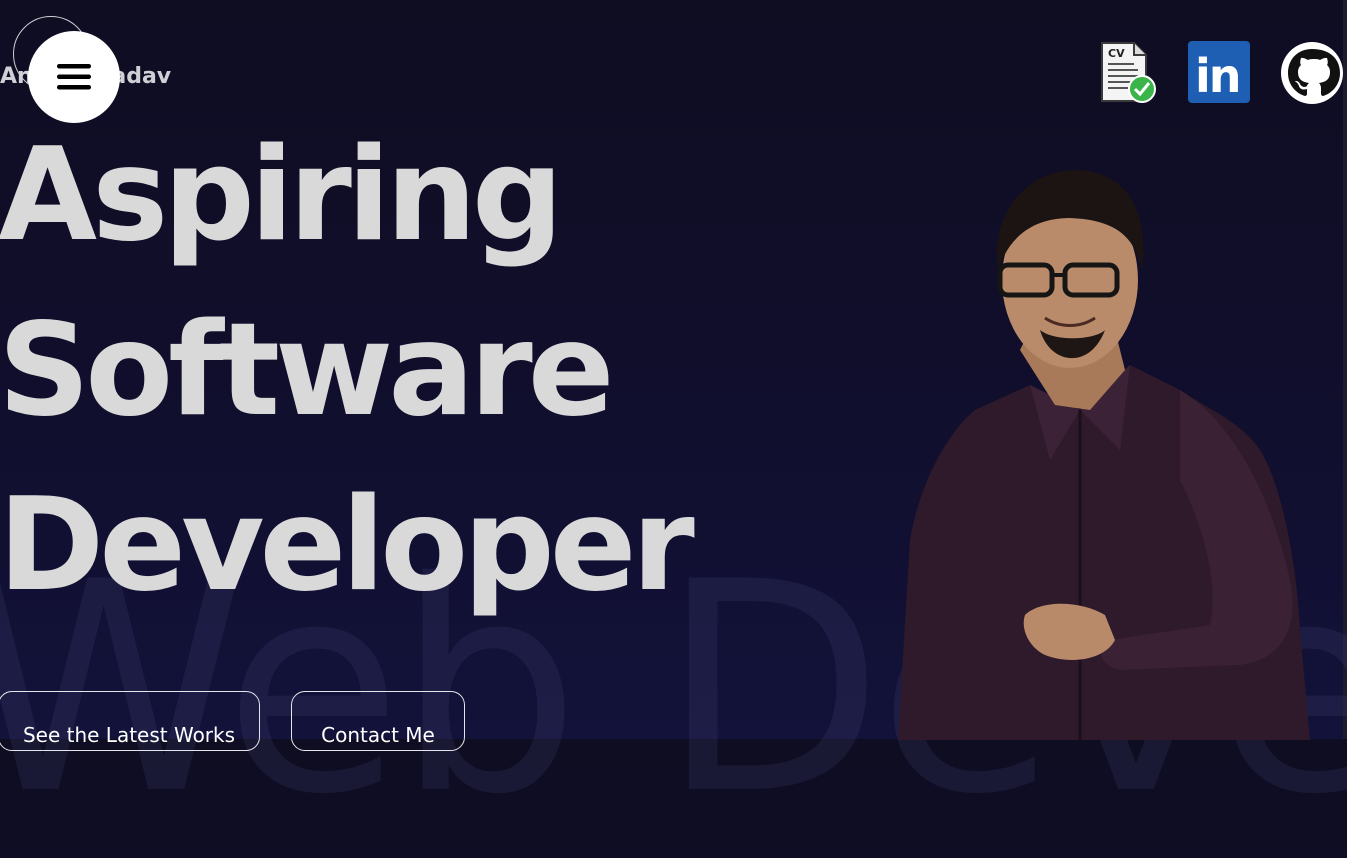  I want to click on linkedin-icon: in, so click(1219, 72).